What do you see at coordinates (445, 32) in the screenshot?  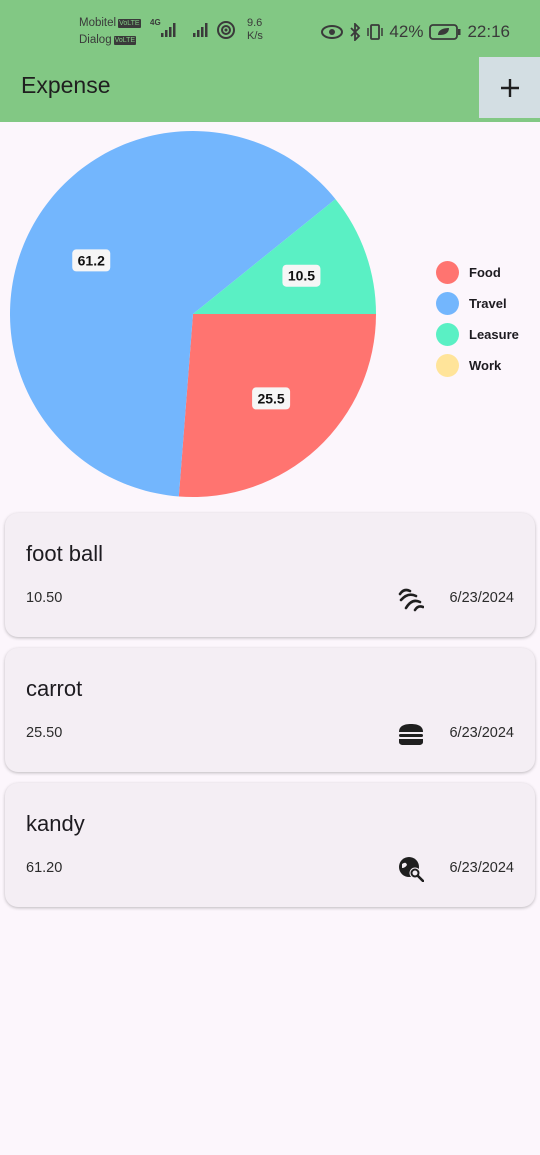 I see `battery-icon` at bounding box center [445, 32].